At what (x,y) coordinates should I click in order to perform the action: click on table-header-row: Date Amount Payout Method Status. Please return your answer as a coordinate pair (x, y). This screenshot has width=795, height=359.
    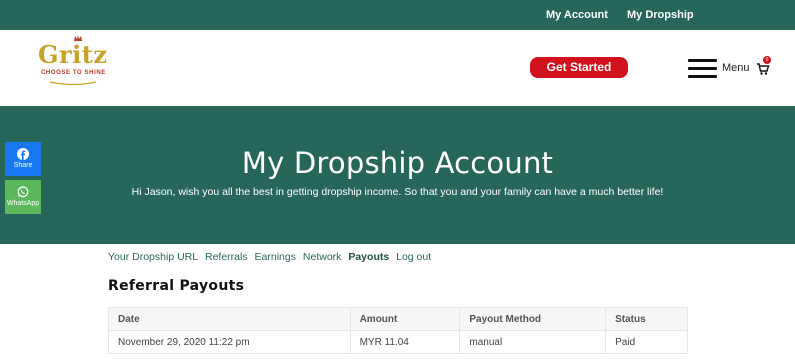
    Looking at the image, I should click on (398, 319).